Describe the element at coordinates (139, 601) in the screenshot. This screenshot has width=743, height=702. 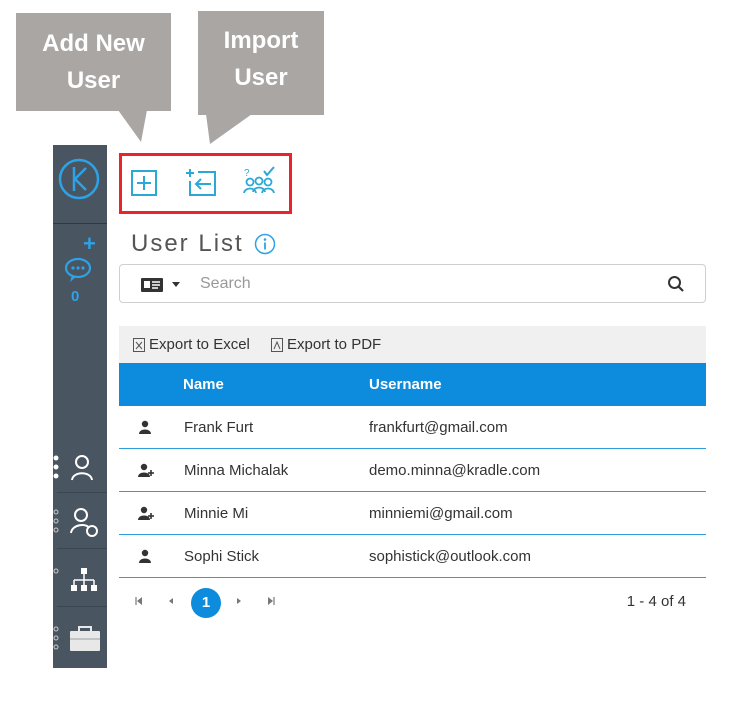
I see `first-page-icon` at that location.